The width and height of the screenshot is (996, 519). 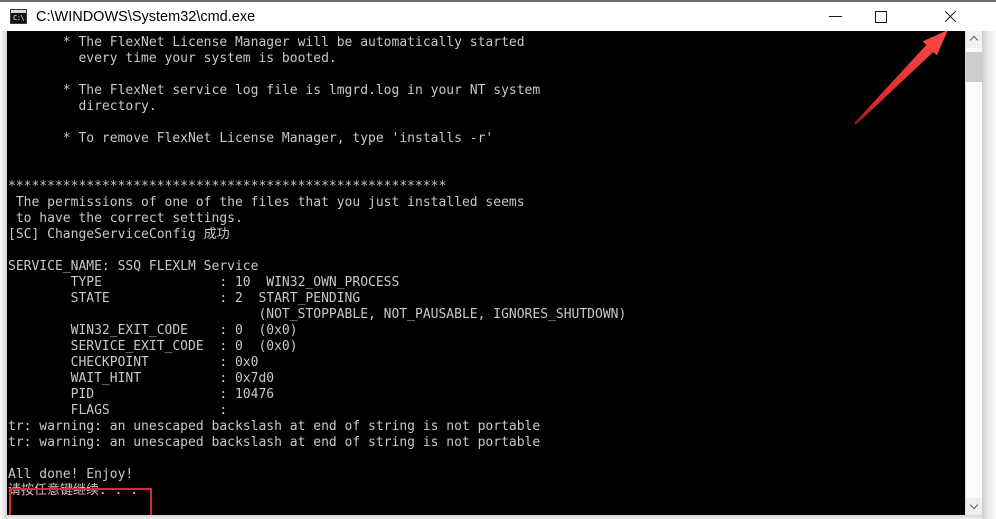 I want to click on console-line: WIN32_EXIT_CODE : 0 (0x0), so click(x=153, y=330).